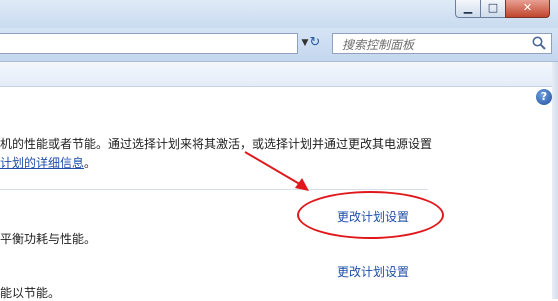 This screenshot has height=301, width=558. Describe the element at coordinates (468, 9) in the screenshot. I see `minimize-button: ▁` at that location.